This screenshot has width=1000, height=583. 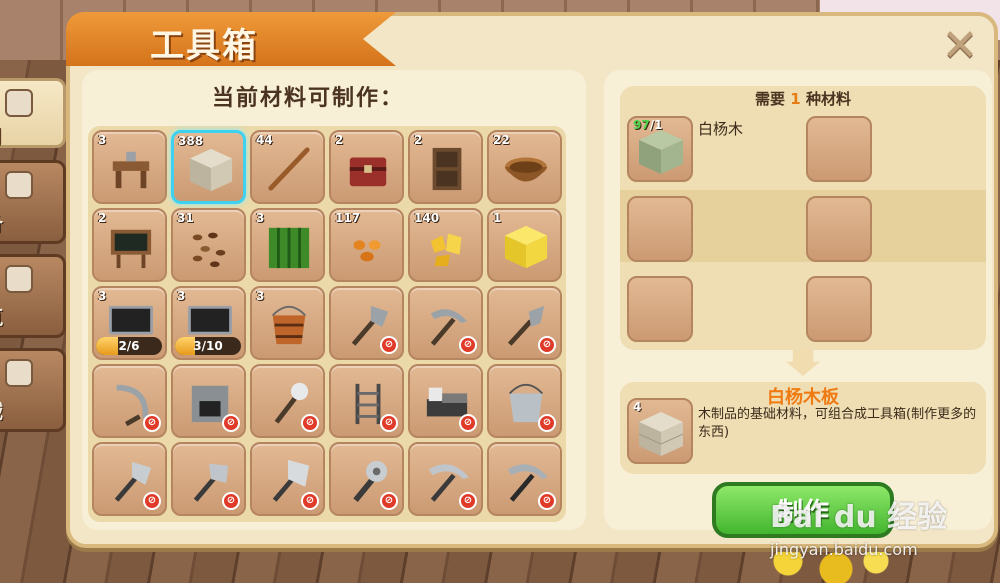 I want to click on wooden-bowl-icon, so click(x=526, y=169).